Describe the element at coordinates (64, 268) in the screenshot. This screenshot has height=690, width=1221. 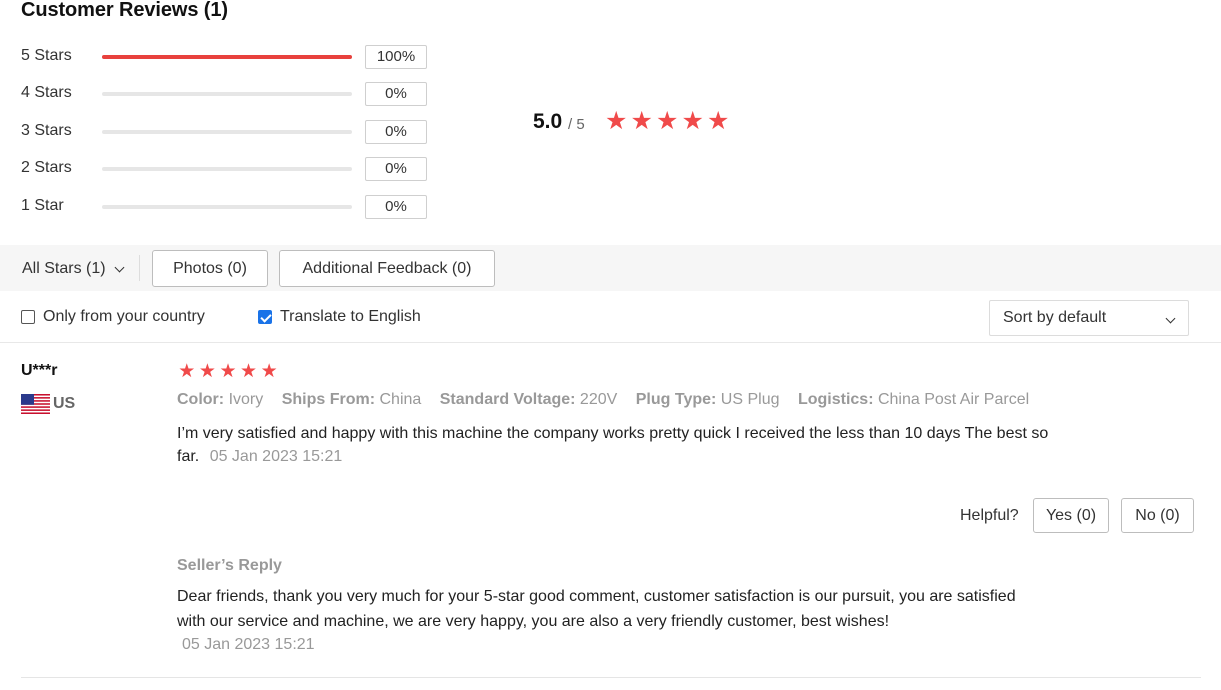
I see `all-stars-label: All Stars (1)` at that location.